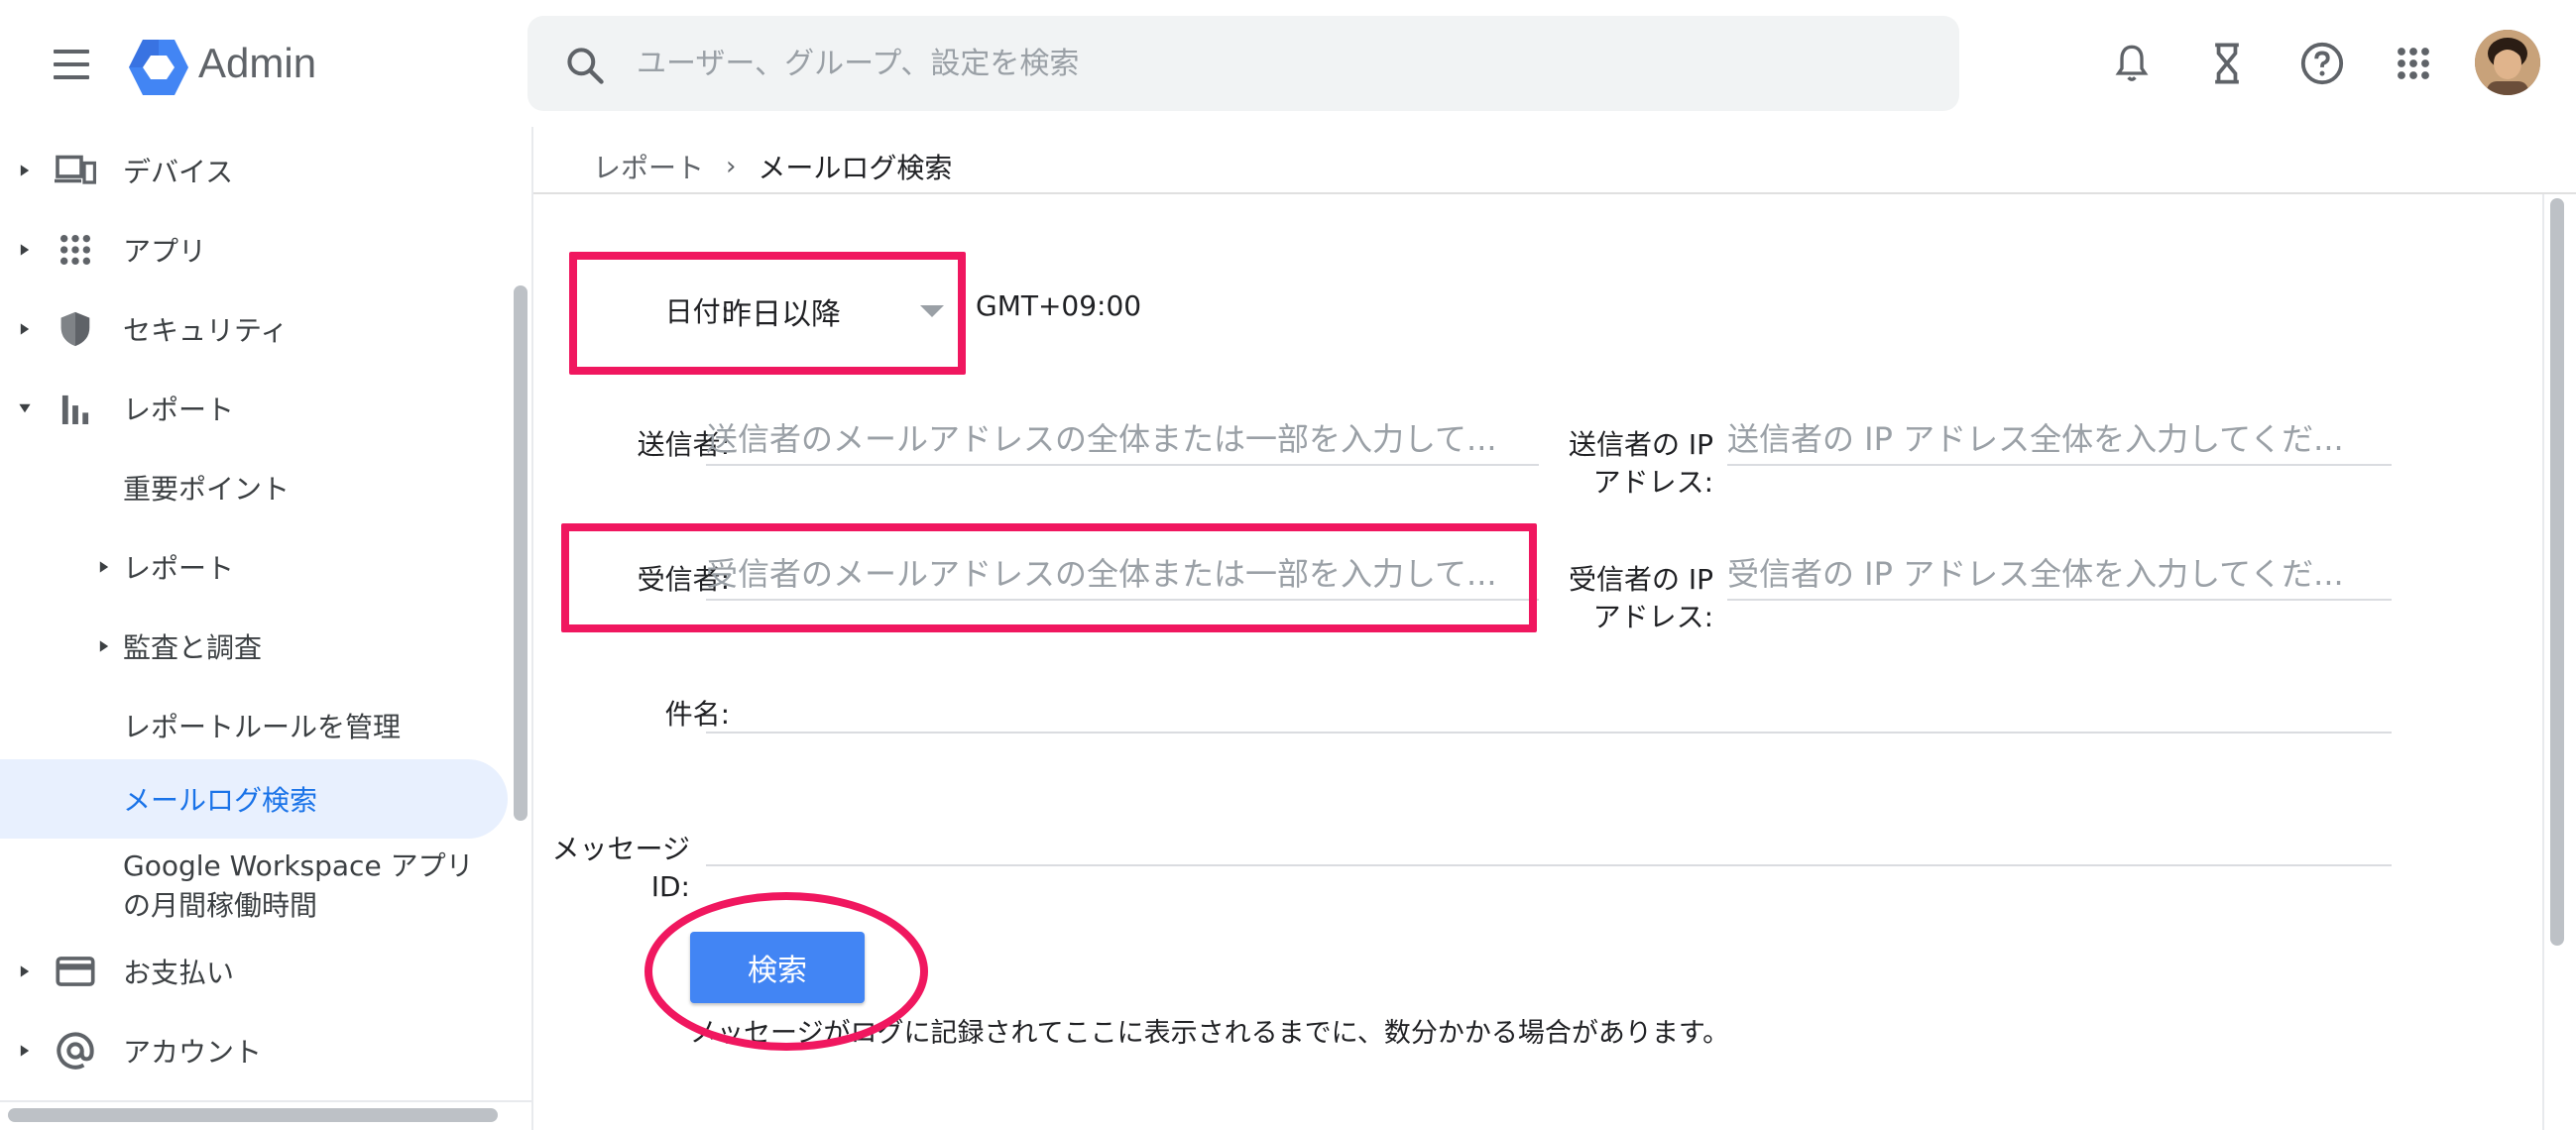 Image resolution: width=2576 pixels, height=1130 pixels. Describe the element at coordinates (1271, 63) in the screenshot. I see `search-input` at that location.